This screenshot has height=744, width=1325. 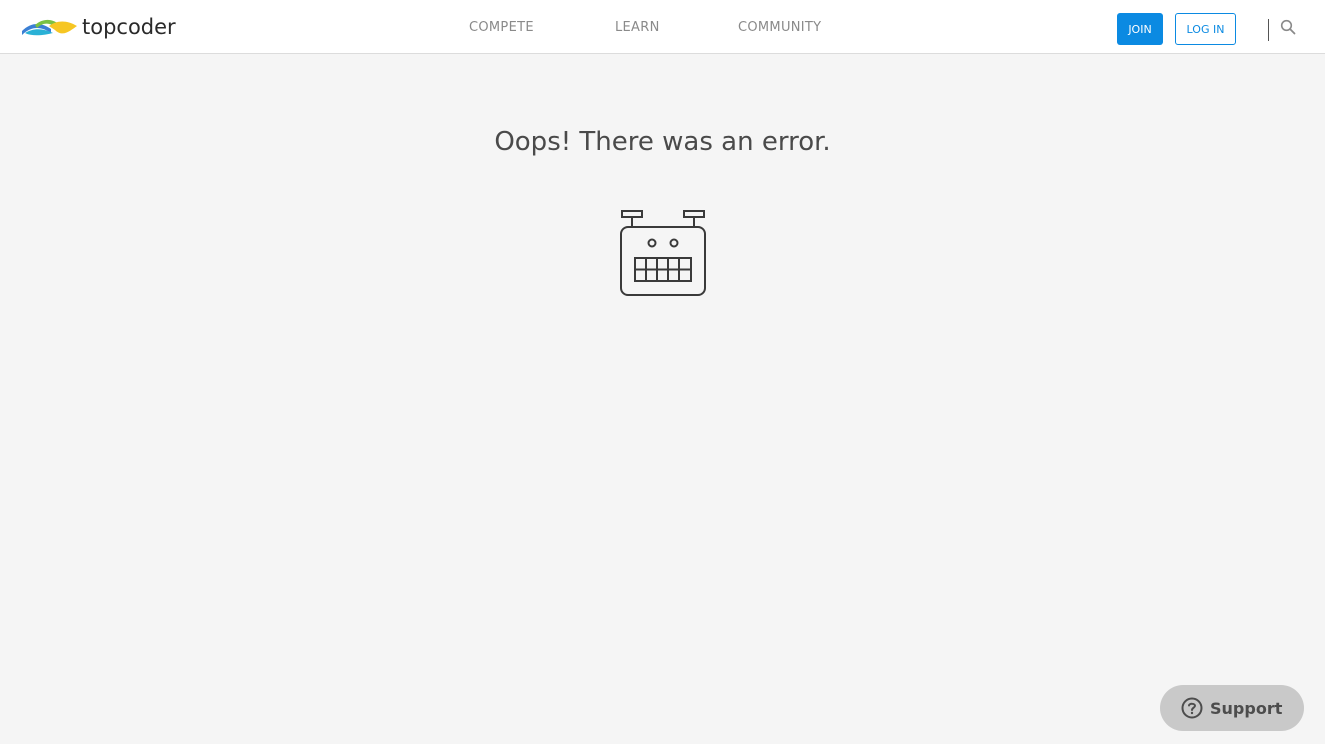 I want to click on support-button: Support, so click(x=1232, y=708).